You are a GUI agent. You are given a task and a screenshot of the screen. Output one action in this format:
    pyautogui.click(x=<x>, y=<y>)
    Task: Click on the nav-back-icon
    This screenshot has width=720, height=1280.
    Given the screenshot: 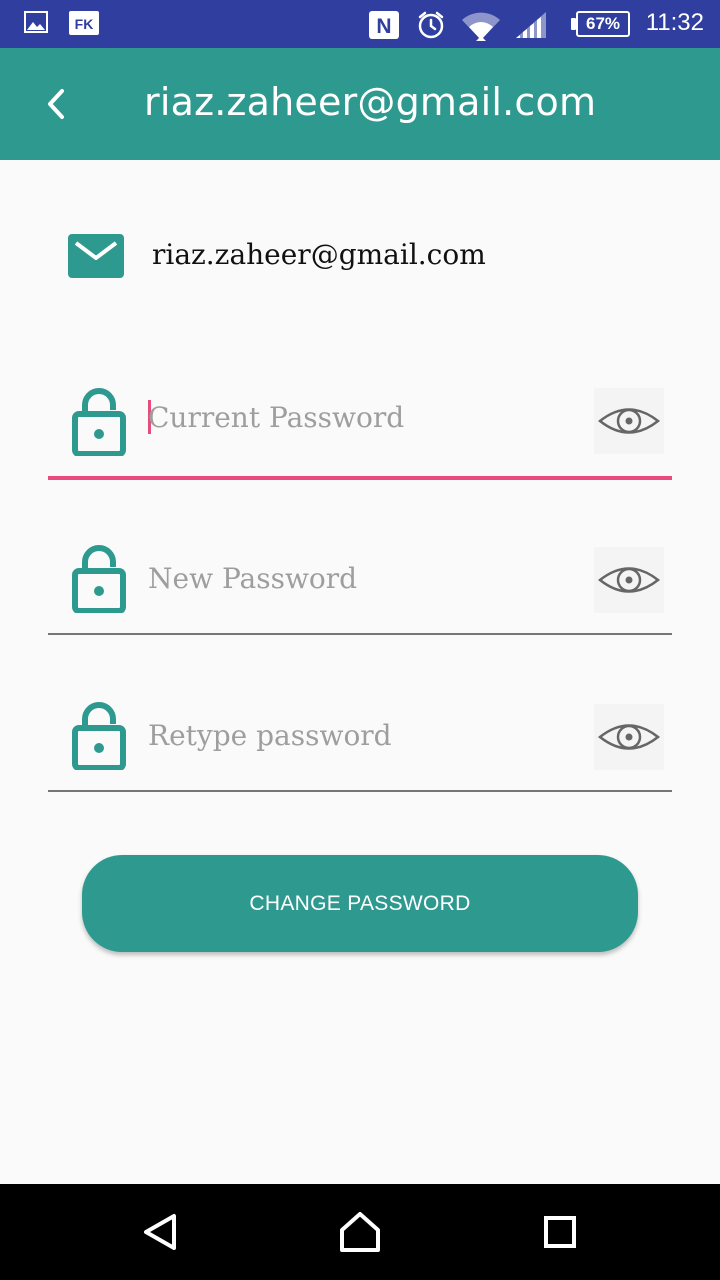 What is the action you would take?
    pyautogui.click(x=160, y=1232)
    